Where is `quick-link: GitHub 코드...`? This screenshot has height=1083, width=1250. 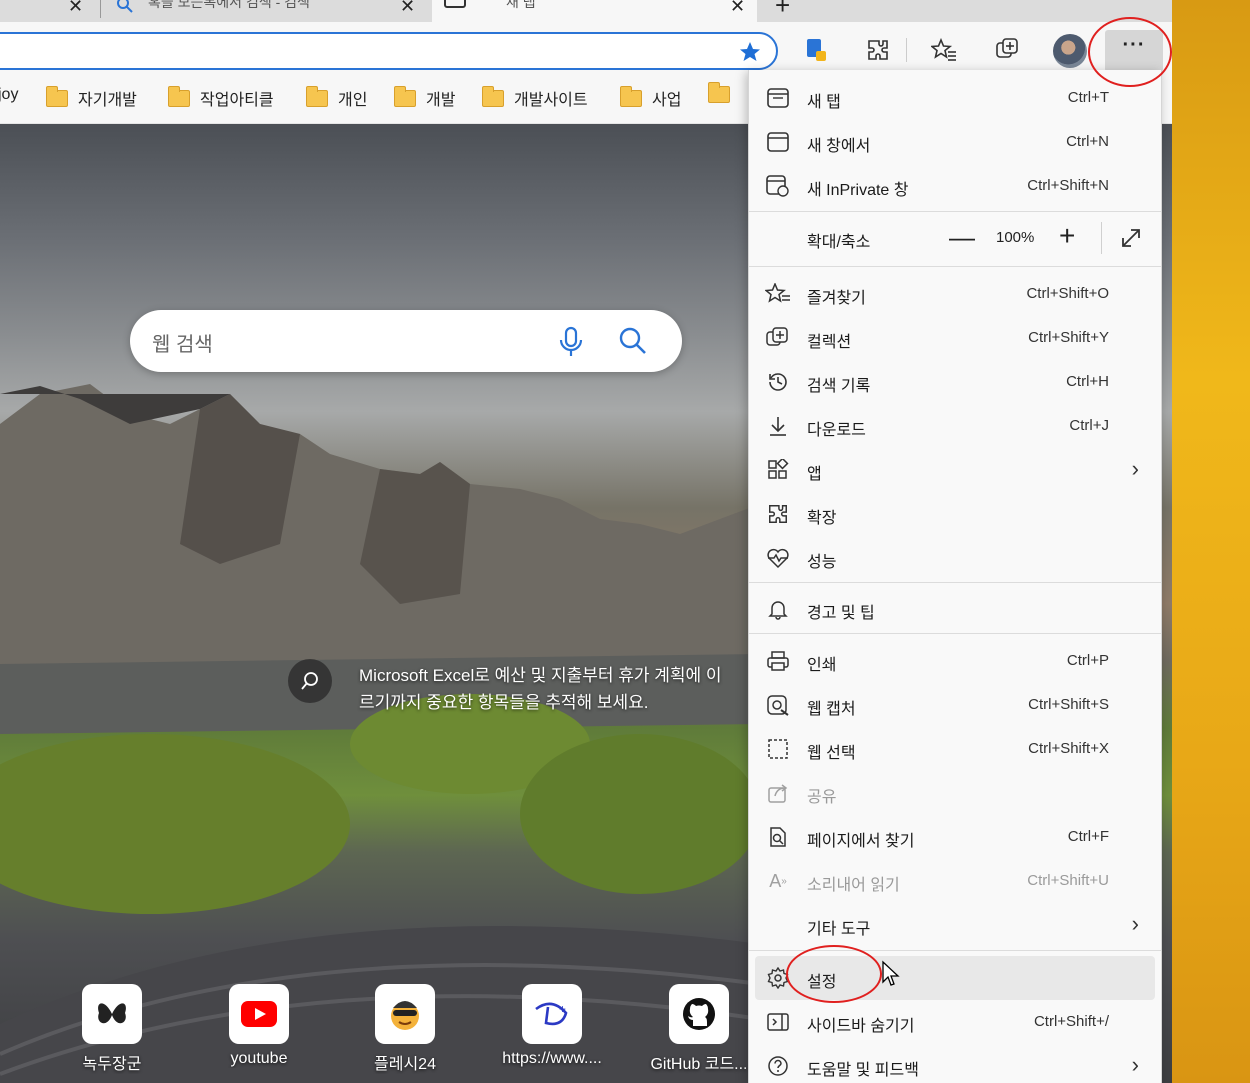
quick-link: GitHub 코드... is located at coordinates (699, 1029).